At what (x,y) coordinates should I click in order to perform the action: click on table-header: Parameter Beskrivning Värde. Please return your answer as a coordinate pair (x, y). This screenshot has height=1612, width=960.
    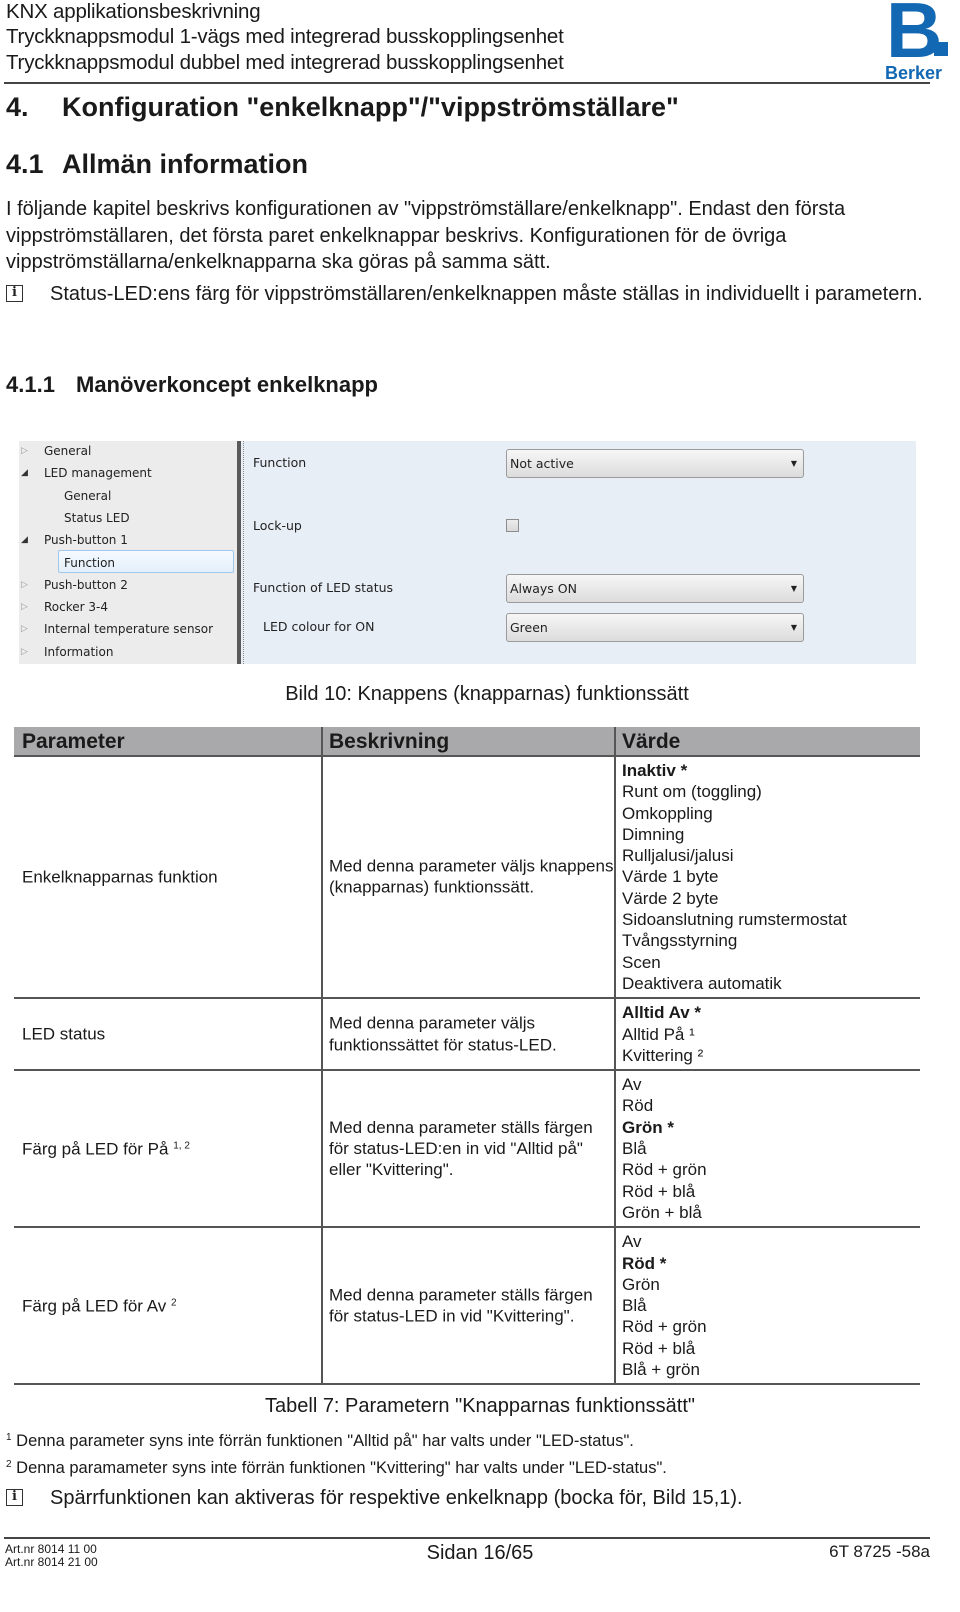
    Looking at the image, I should click on (467, 742).